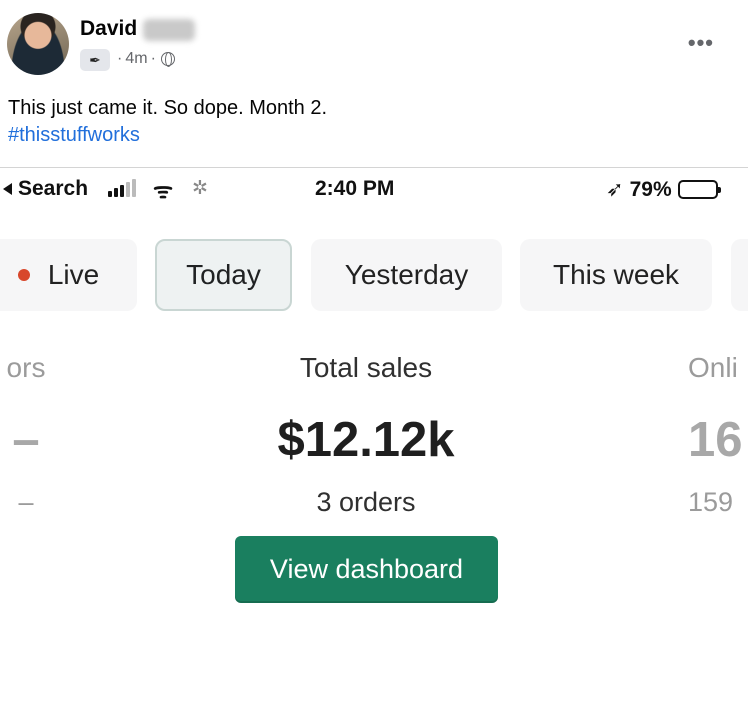 This screenshot has width=748, height=705. I want to click on metric-online-partial: Onli 16 159, so click(718, 435).